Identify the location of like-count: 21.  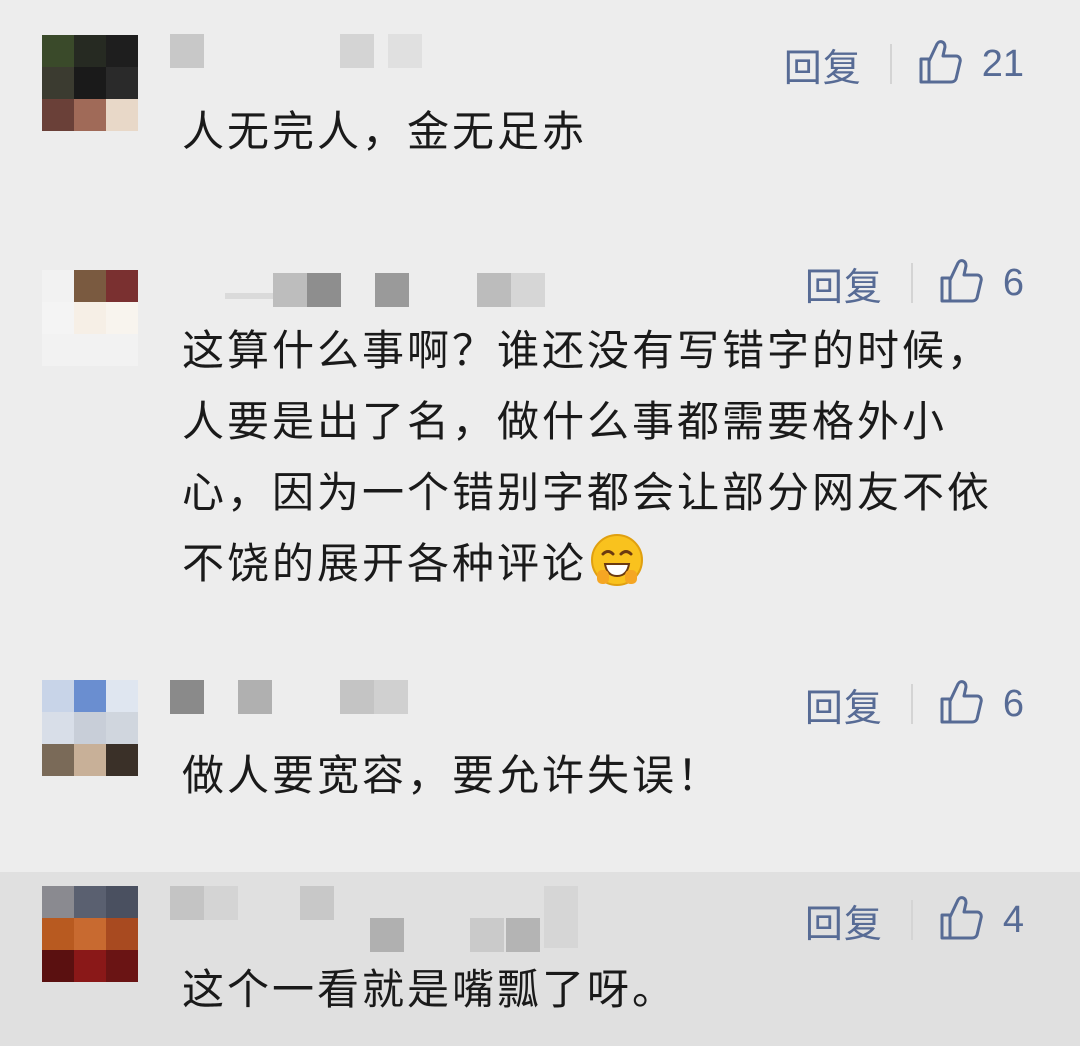
(1002, 63).